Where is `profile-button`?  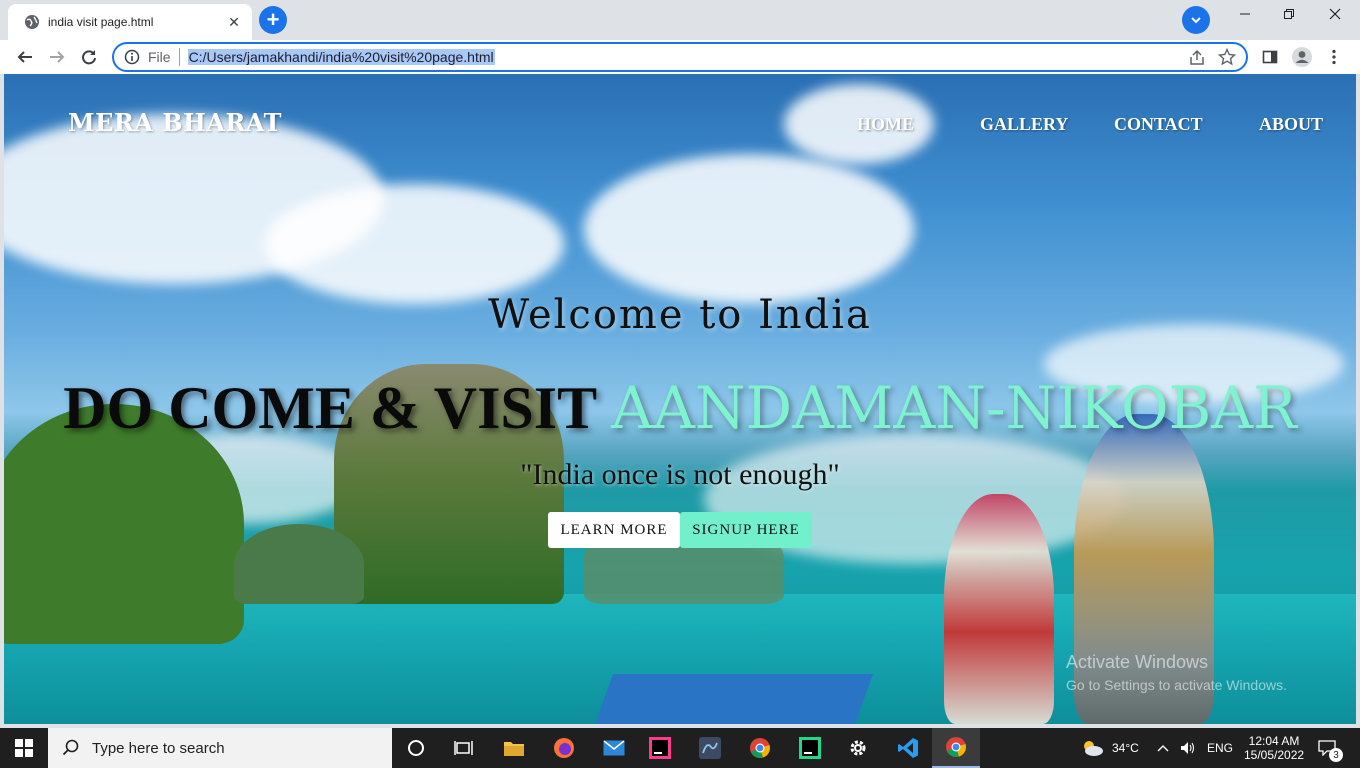 profile-button is located at coordinates (1302, 57).